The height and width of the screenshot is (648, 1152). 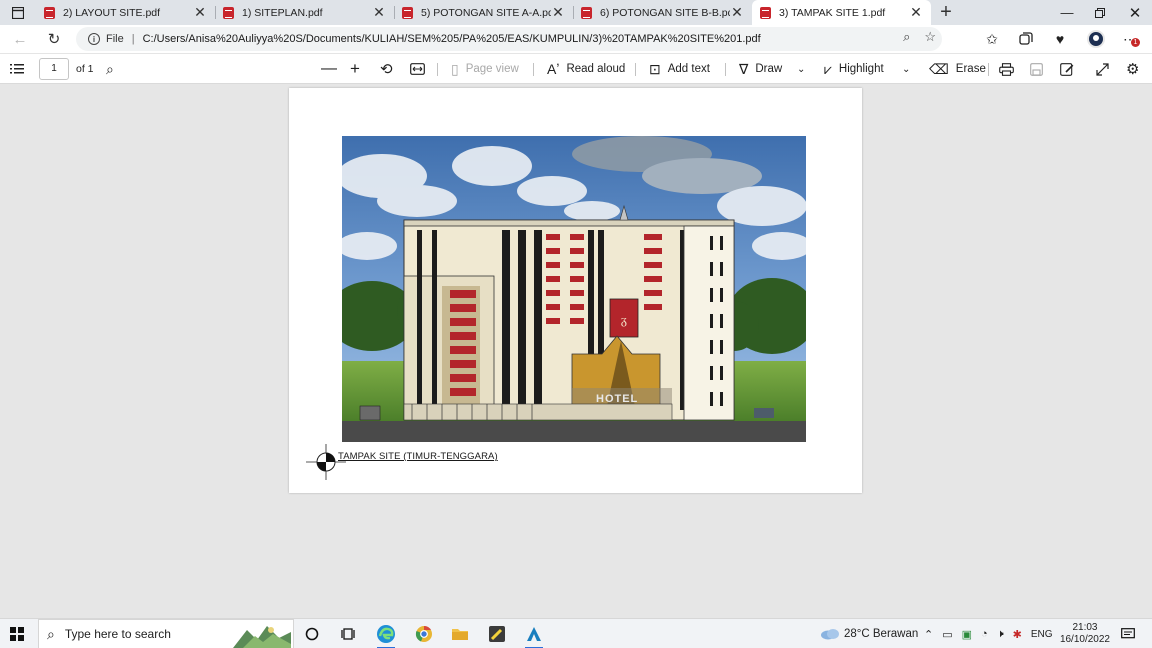 What do you see at coordinates (869, 633) in the screenshot?
I see `weather-widget: 28°C Berawan` at bounding box center [869, 633].